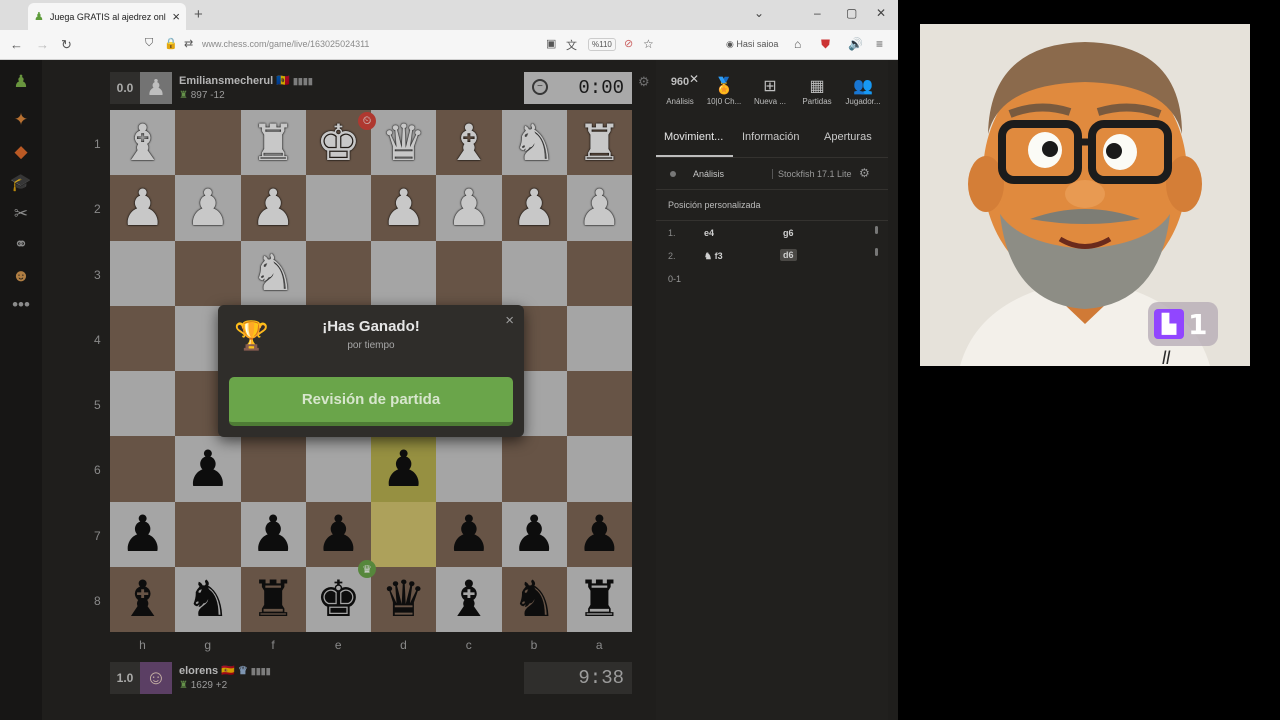 Image resolution: width=1280 pixels, height=720 pixels. What do you see at coordinates (851, 13) in the screenshot?
I see `maximize-icon: ▢` at bounding box center [851, 13].